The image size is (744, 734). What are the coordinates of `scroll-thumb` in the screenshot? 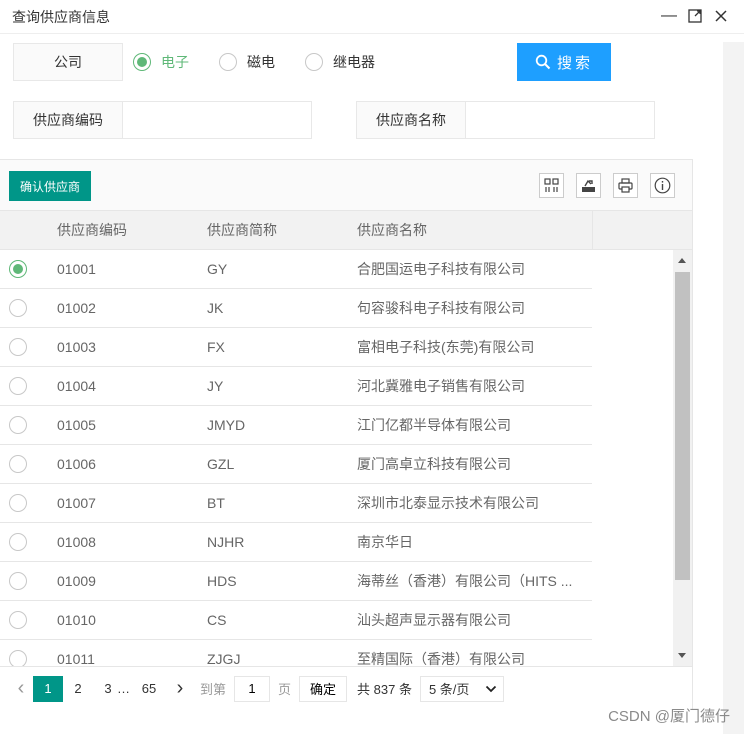 It's located at (682, 426).